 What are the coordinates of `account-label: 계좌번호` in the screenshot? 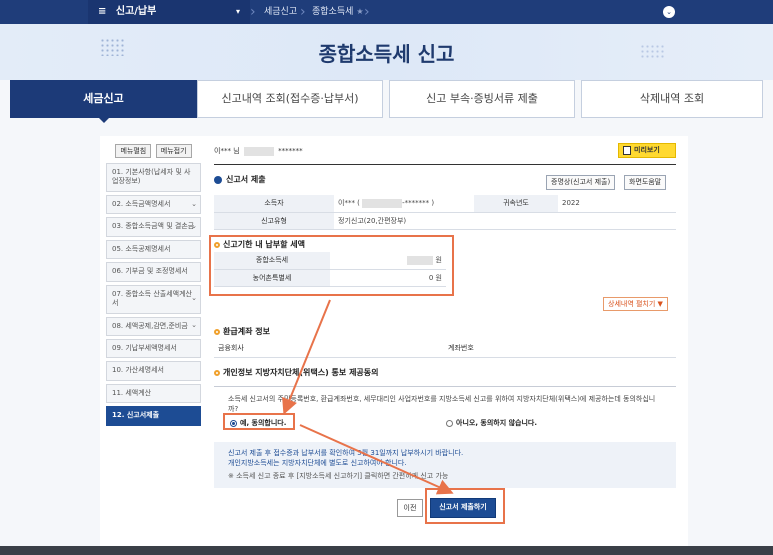 It's located at (469, 349).